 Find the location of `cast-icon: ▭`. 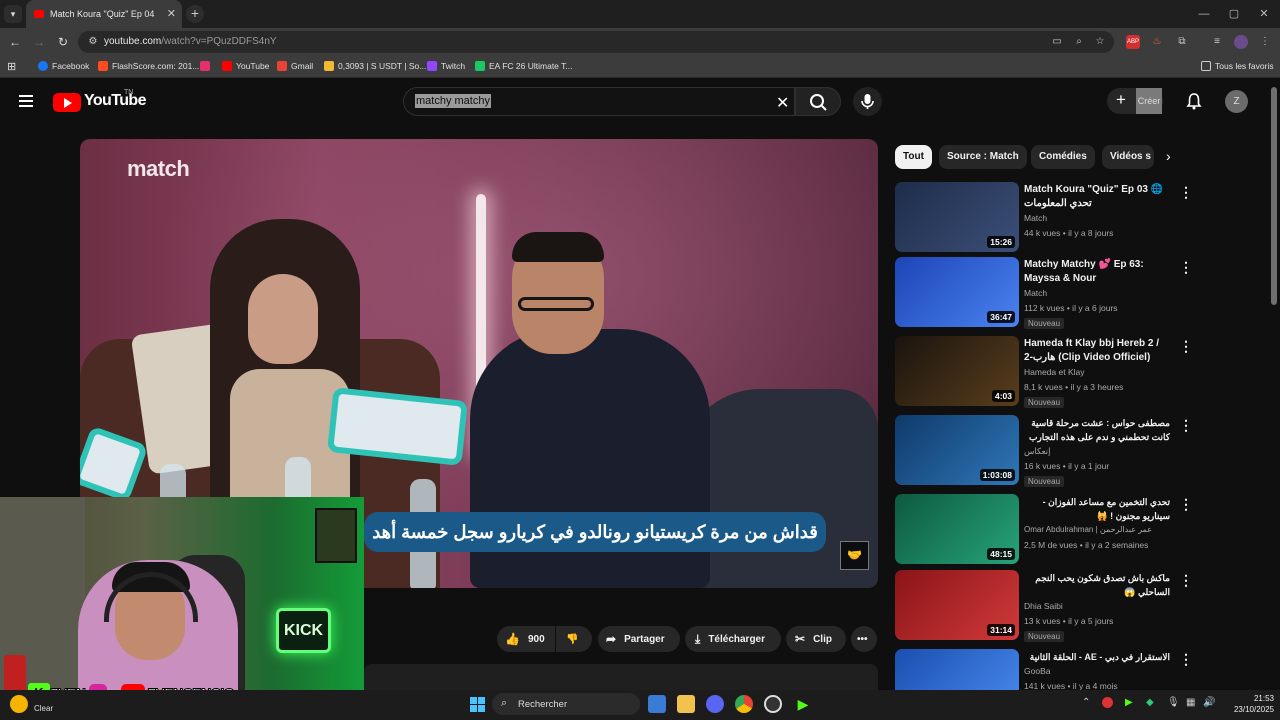

cast-icon: ▭ is located at coordinates (1057, 42).